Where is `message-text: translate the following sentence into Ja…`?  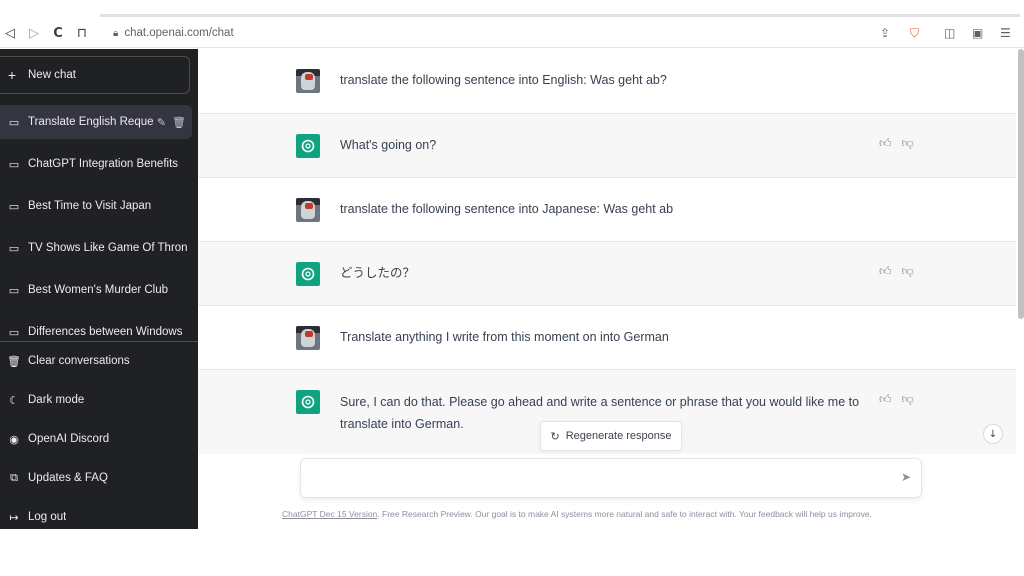
message-text: translate the following sentence into Ja… is located at coordinates (507, 209).